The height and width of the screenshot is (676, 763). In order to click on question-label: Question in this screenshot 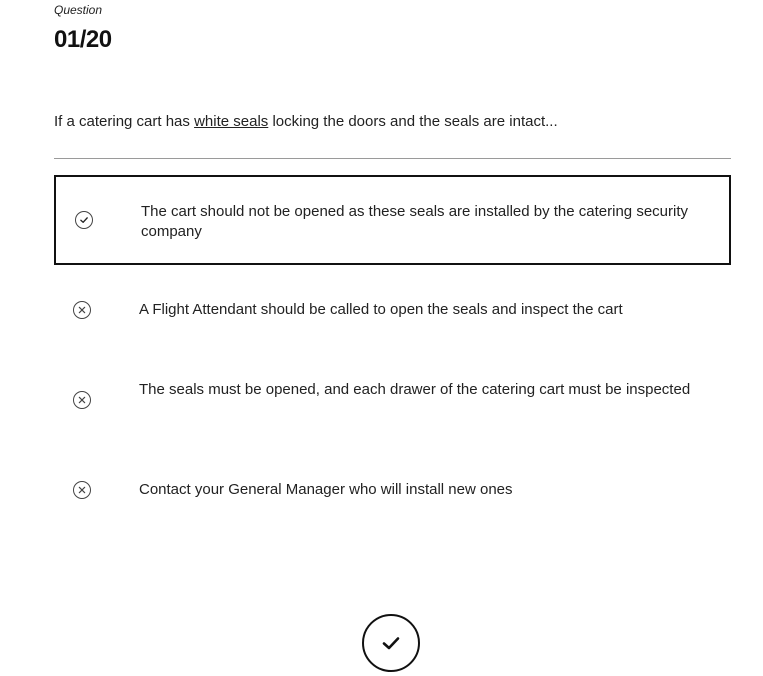, I will do `click(78, 10)`.